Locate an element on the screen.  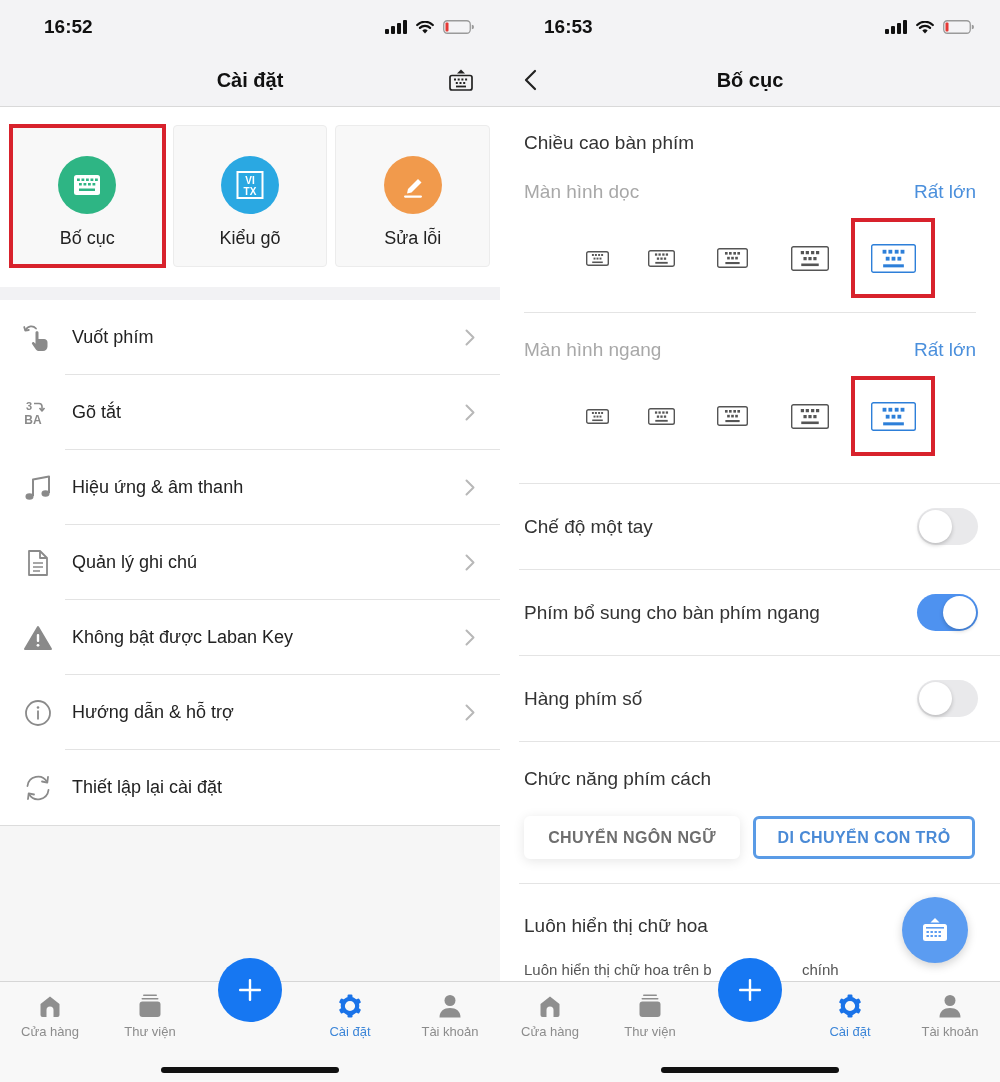
info-icon is located at coordinates (38, 712).